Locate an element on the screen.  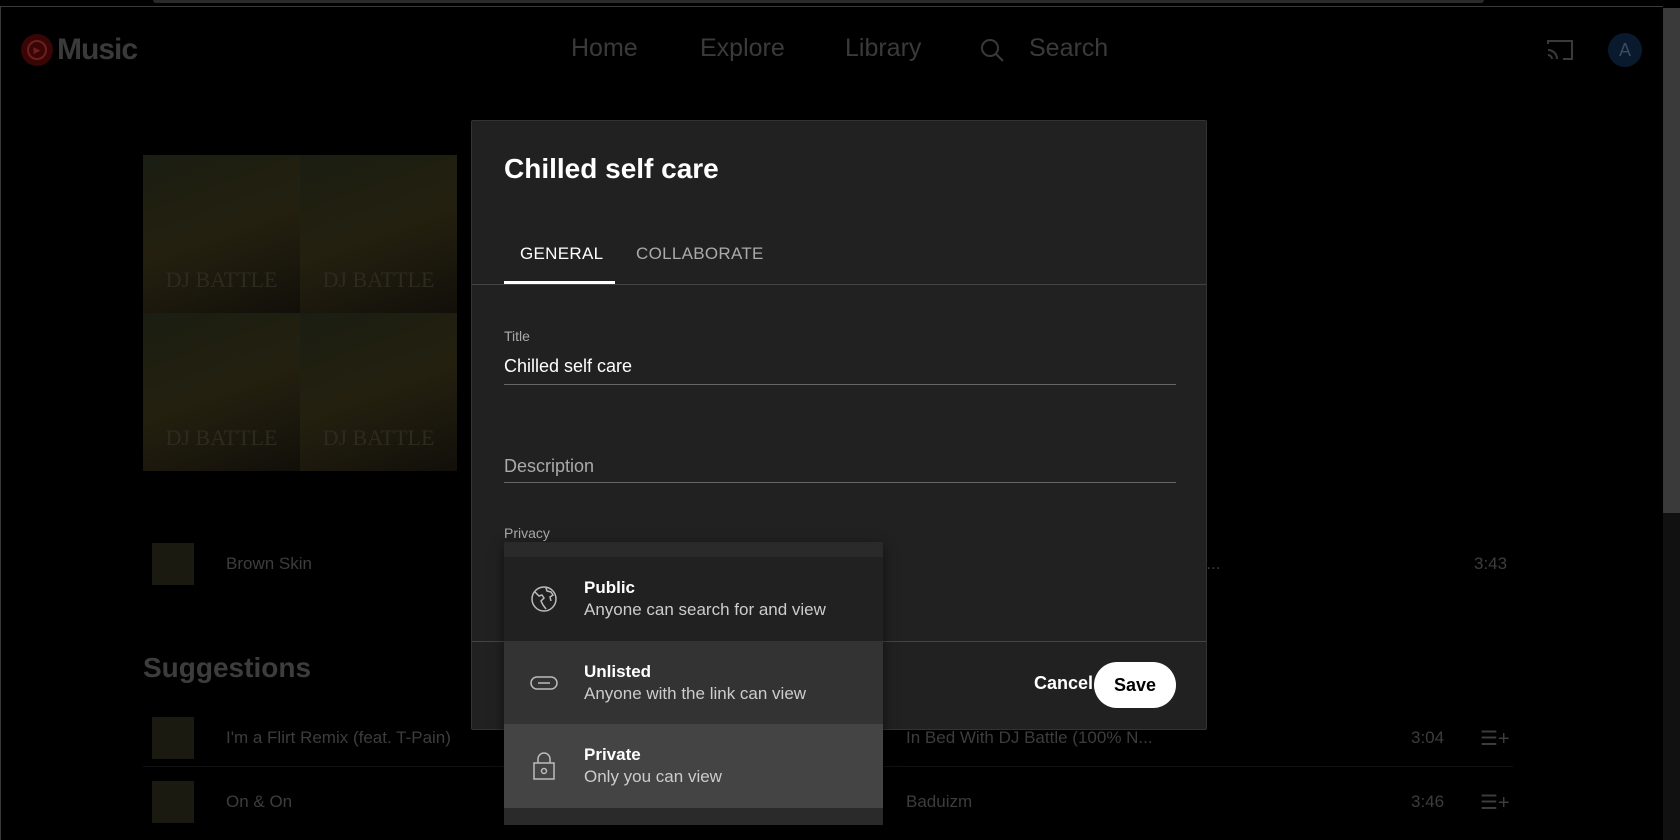
scrollbar is located at coordinates (1671, 424).